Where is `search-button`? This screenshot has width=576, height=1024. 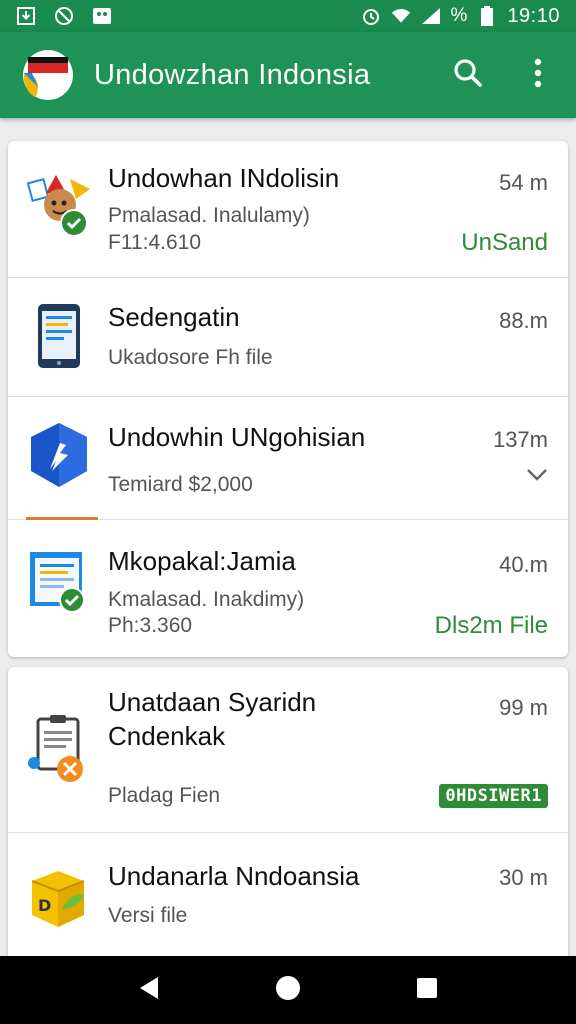 search-button is located at coordinates (468, 75).